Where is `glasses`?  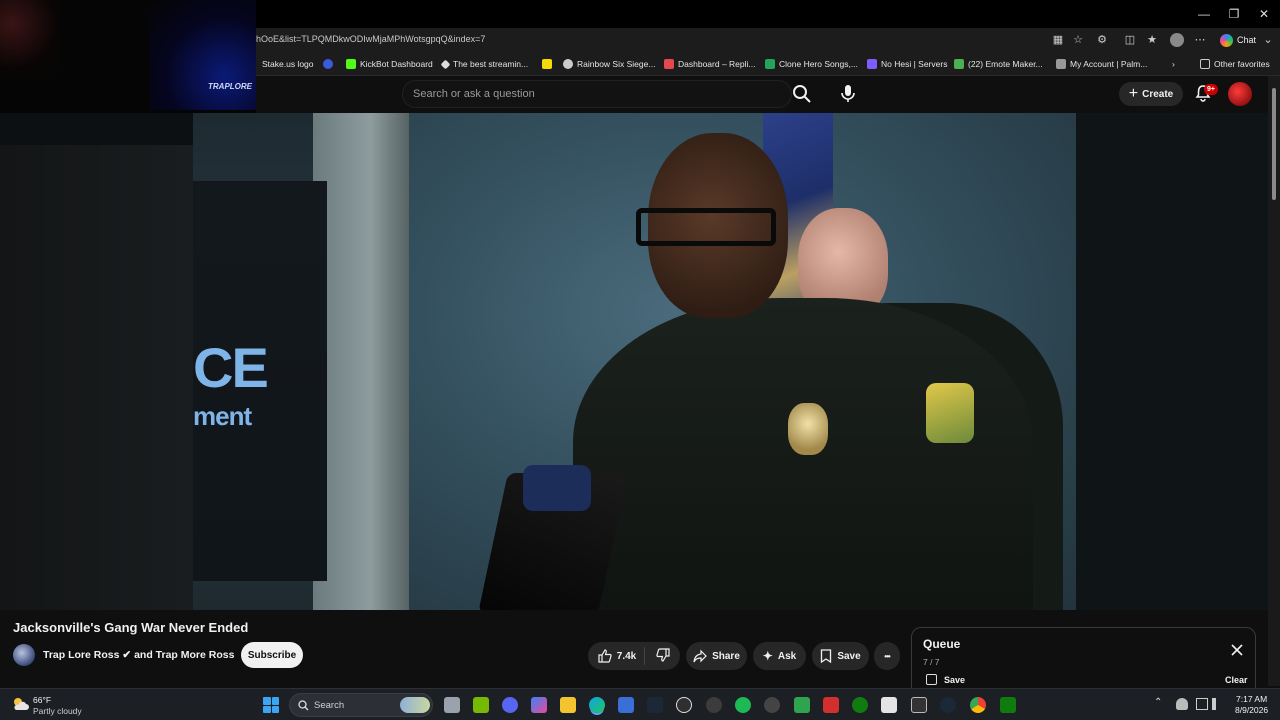
glasses is located at coordinates (706, 227).